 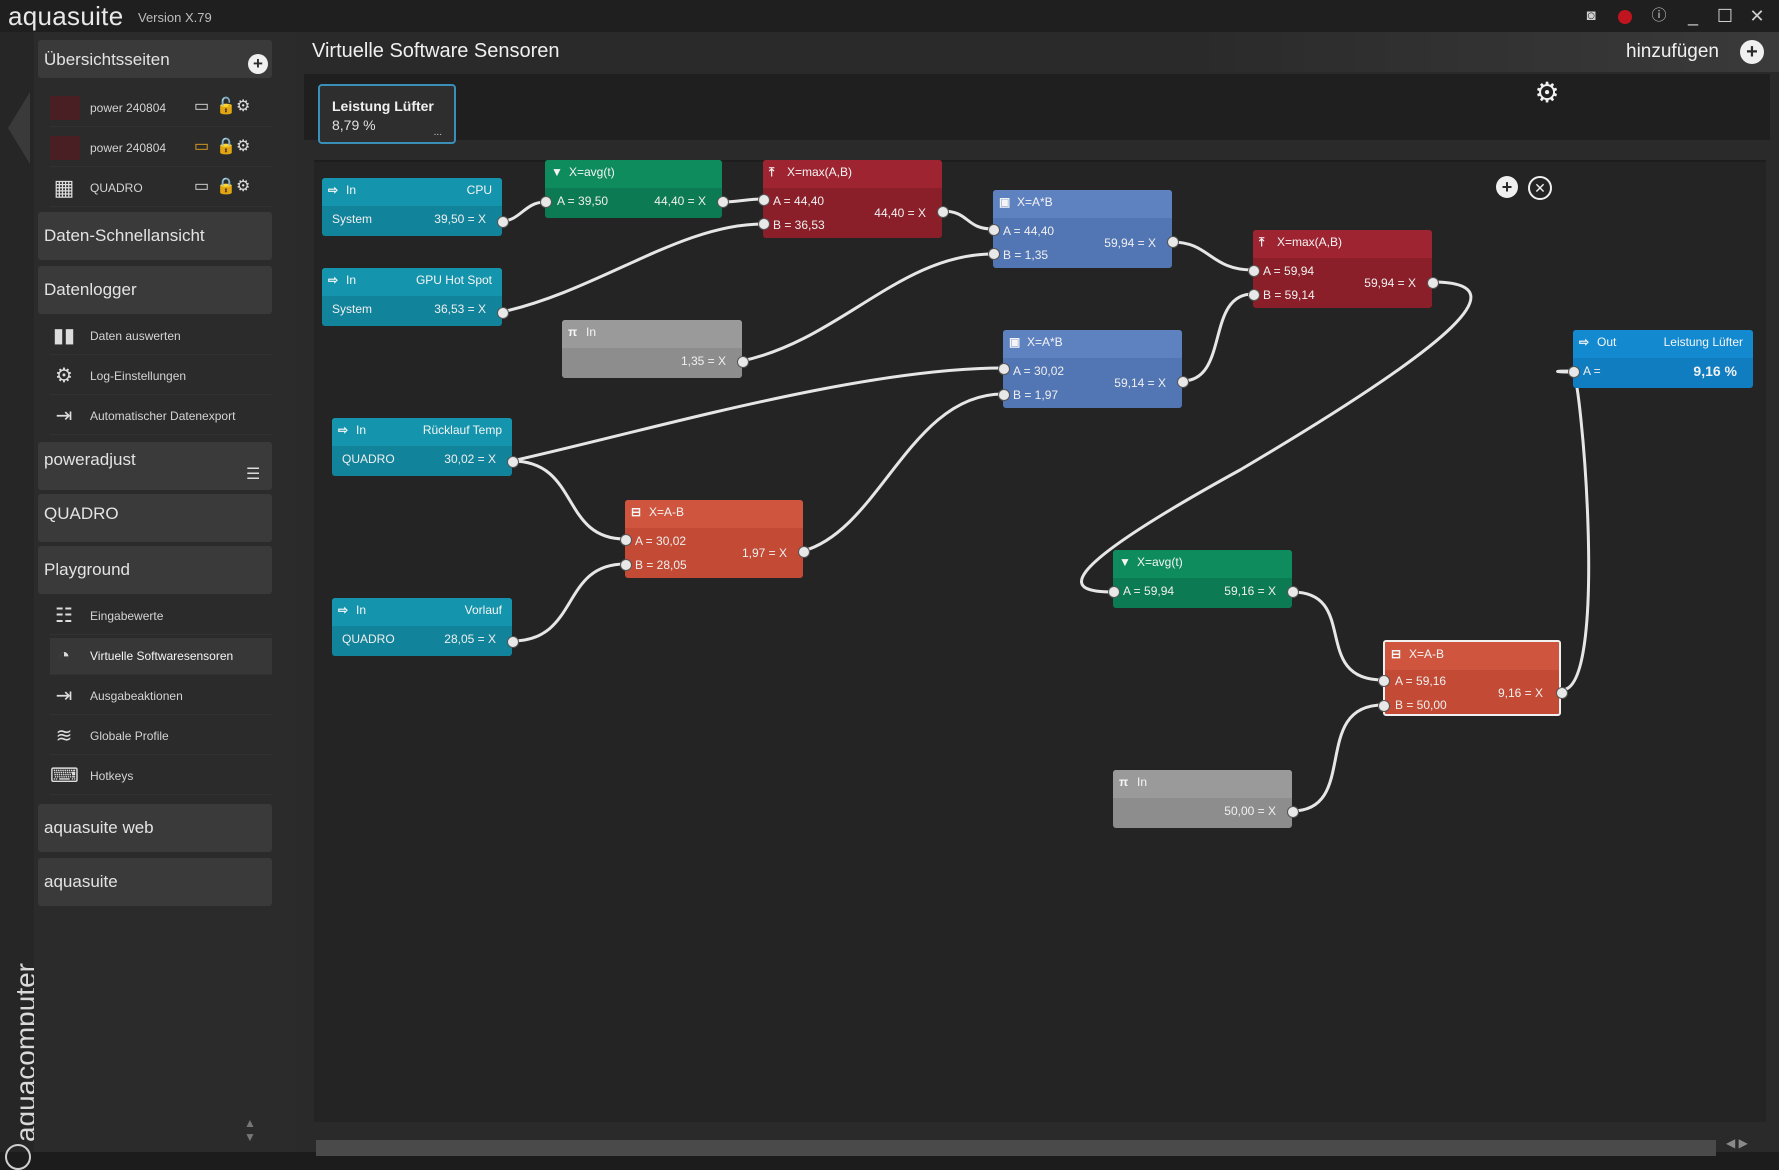 I want to click on quadro-section: QUADRO, so click(x=155, y=518).